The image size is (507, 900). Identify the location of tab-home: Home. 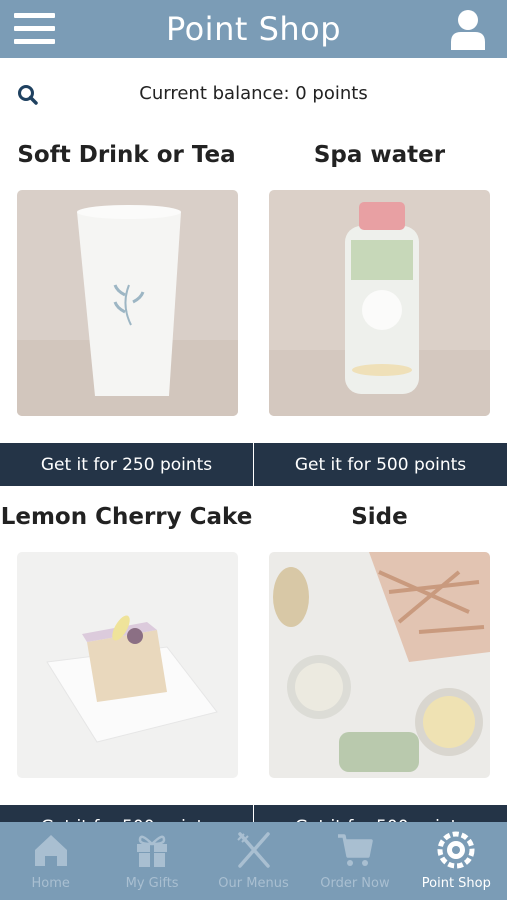
(50, 861).